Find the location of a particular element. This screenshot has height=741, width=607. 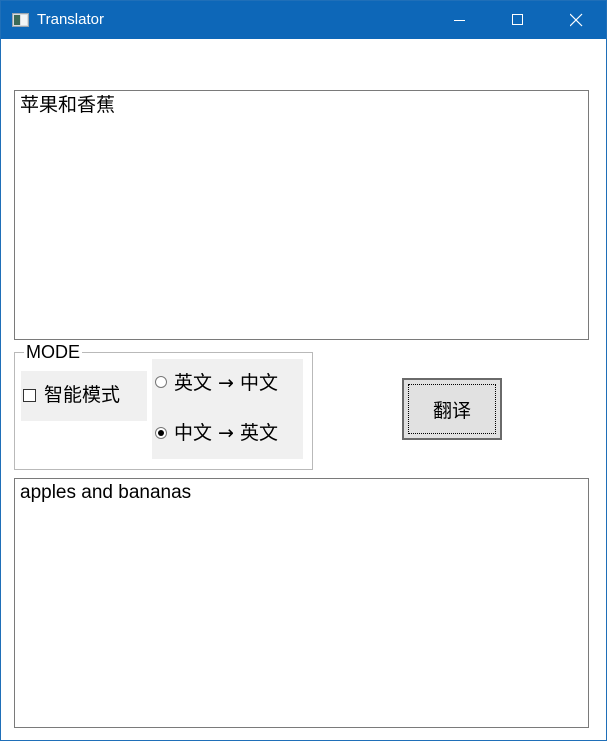

window-title: Translator is located at coordinates (70, 19).